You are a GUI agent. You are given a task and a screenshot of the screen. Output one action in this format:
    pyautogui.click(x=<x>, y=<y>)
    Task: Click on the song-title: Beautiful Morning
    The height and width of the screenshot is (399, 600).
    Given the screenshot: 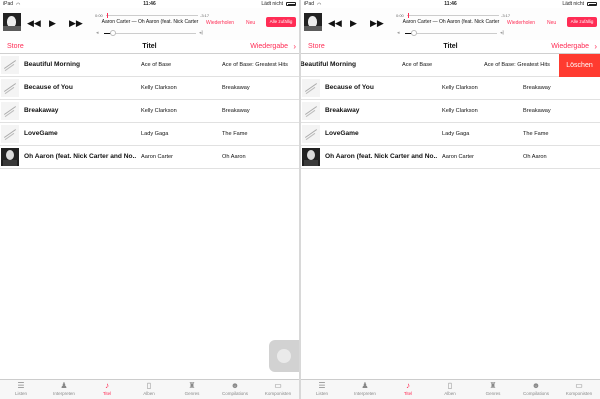 What is the action you would take?
    pyautogui.click(x=52, y=64)
    